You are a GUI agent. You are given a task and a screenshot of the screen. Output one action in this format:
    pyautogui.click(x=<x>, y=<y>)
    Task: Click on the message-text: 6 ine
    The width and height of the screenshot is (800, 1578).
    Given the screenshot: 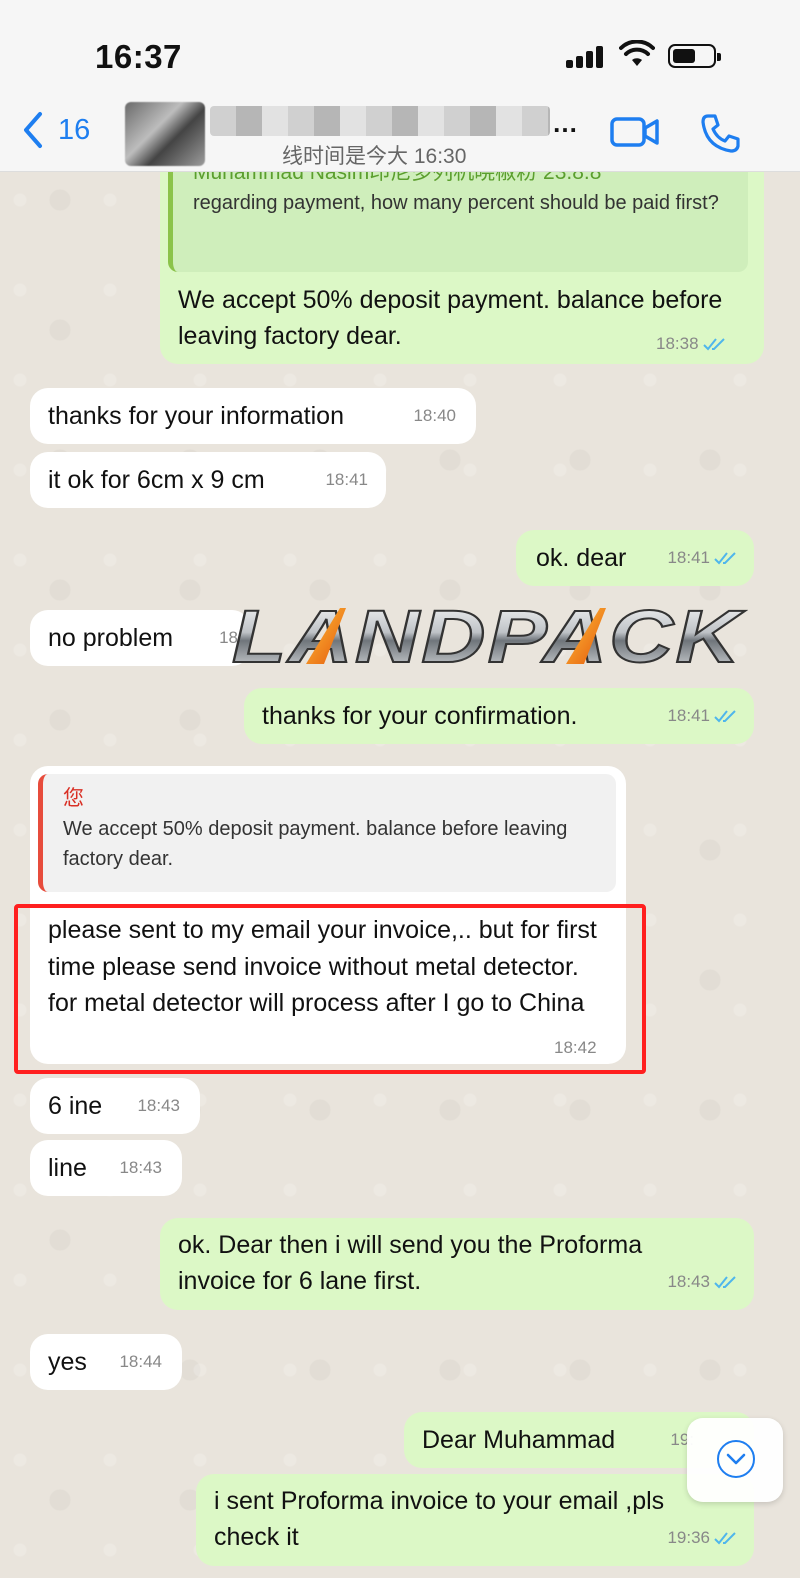 What is the action you would take?
    pyautogui.click(x=75, y=1106)
    